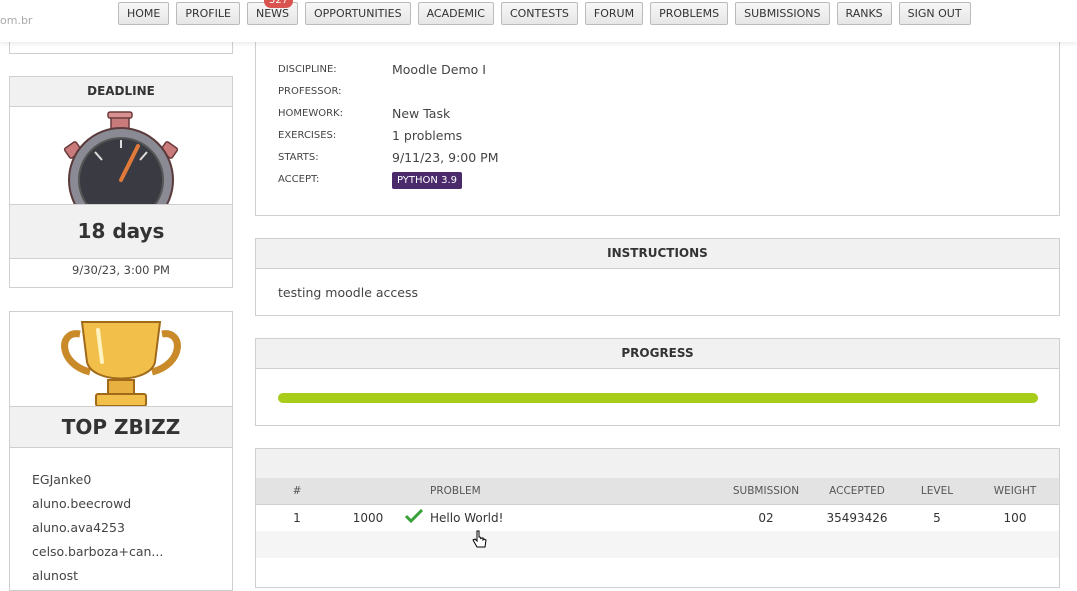 The image size is (1077, 591). Describe the element at coordinates (368, 517) in the screenshot. I see `problem-id: 1000` at that location.